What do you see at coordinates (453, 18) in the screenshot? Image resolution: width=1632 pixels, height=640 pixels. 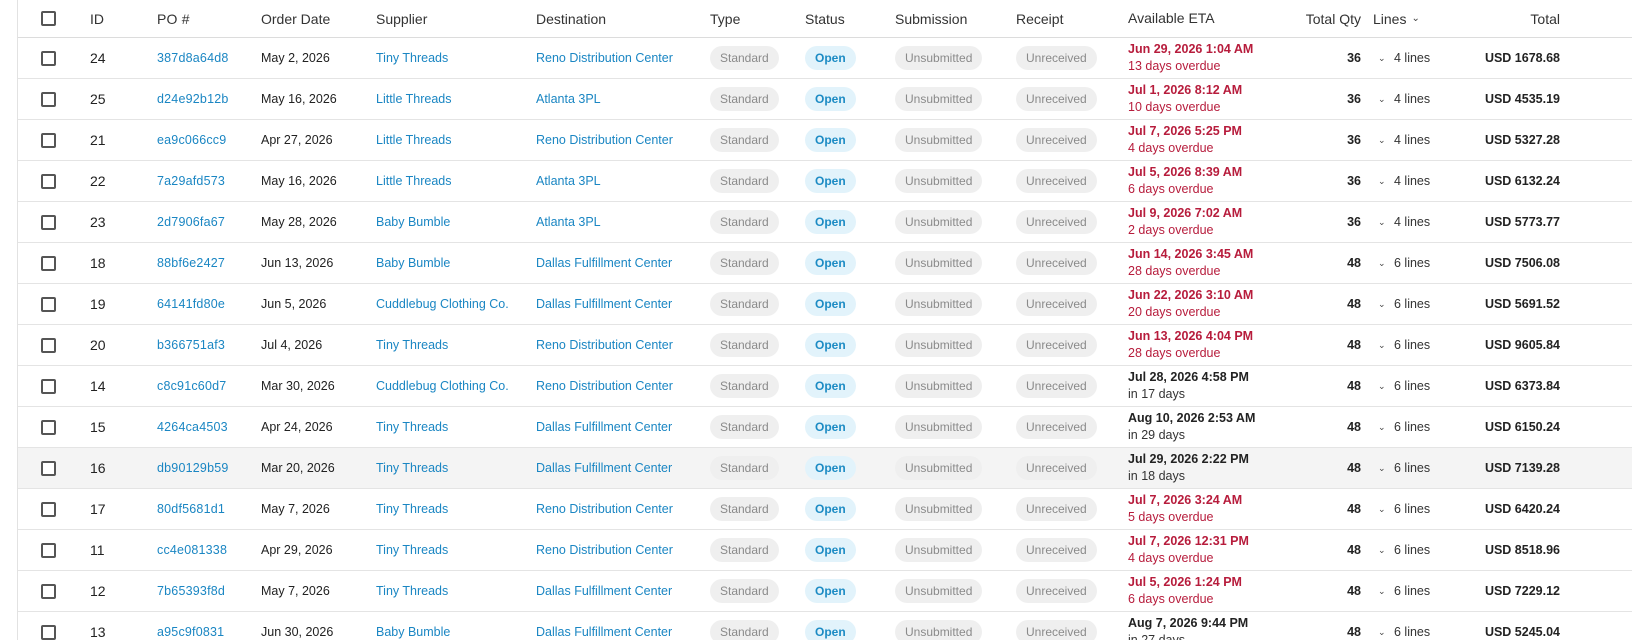 I see `col-header-supplier: Supplier` at bounding box center [453, 18].